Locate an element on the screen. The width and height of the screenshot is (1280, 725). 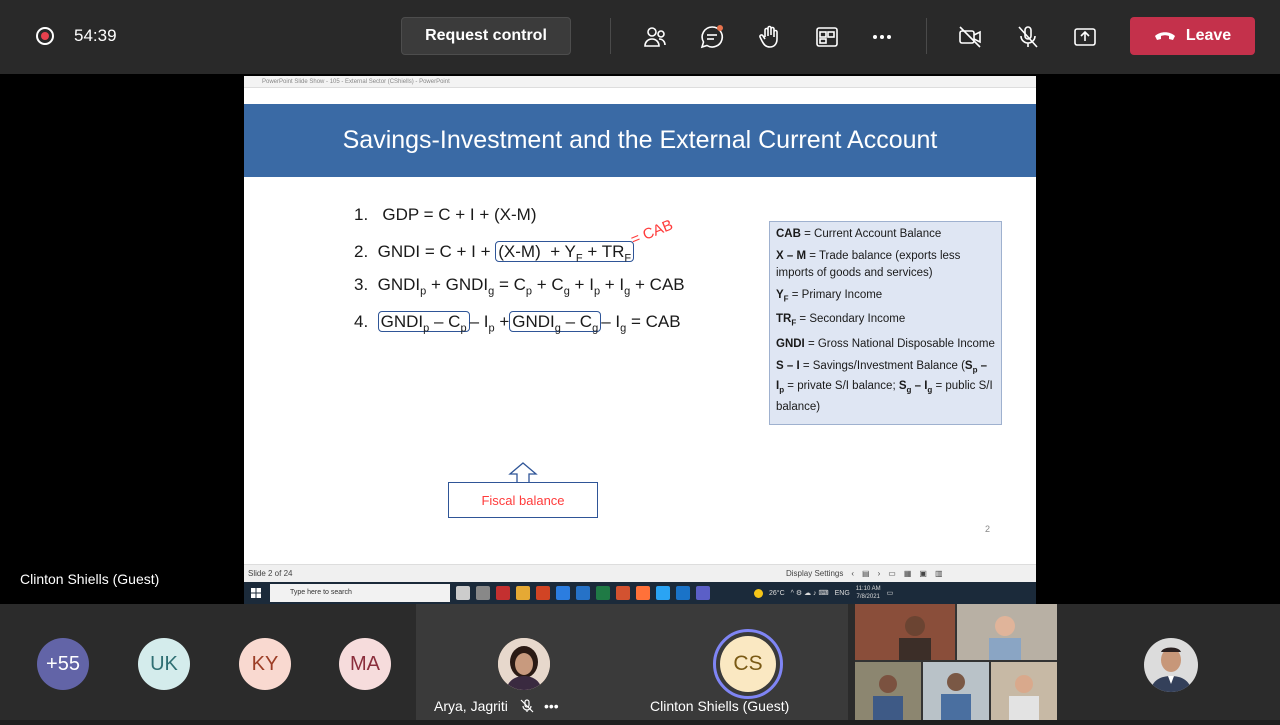
chat-icon is located at coordinates (712, 37).